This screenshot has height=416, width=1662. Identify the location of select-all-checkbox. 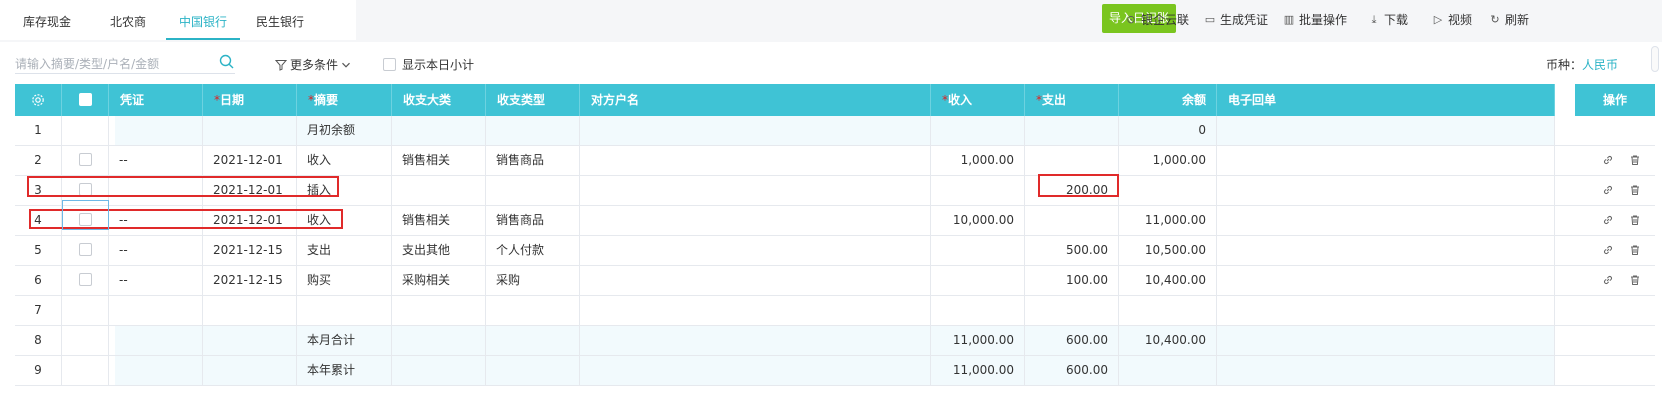
(85, 99).